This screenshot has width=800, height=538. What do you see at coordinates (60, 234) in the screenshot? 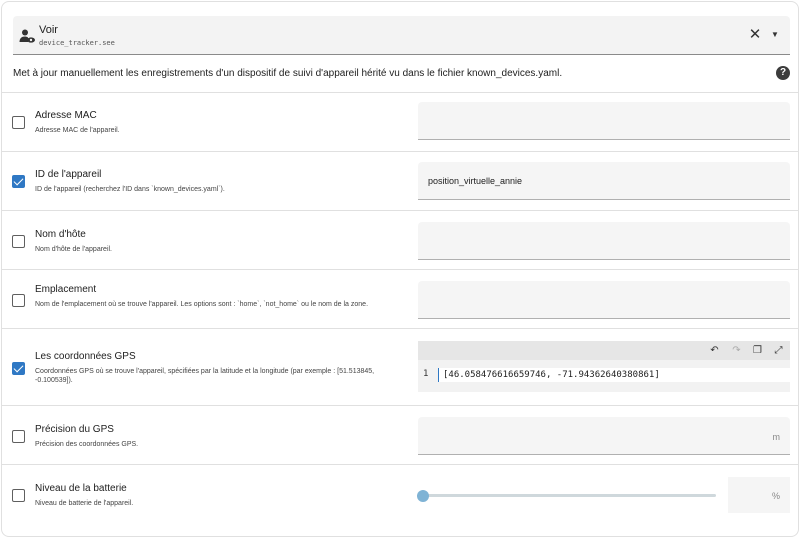
I see `host-name-label: Nom d'hôte` at bounding box center [60, 234].